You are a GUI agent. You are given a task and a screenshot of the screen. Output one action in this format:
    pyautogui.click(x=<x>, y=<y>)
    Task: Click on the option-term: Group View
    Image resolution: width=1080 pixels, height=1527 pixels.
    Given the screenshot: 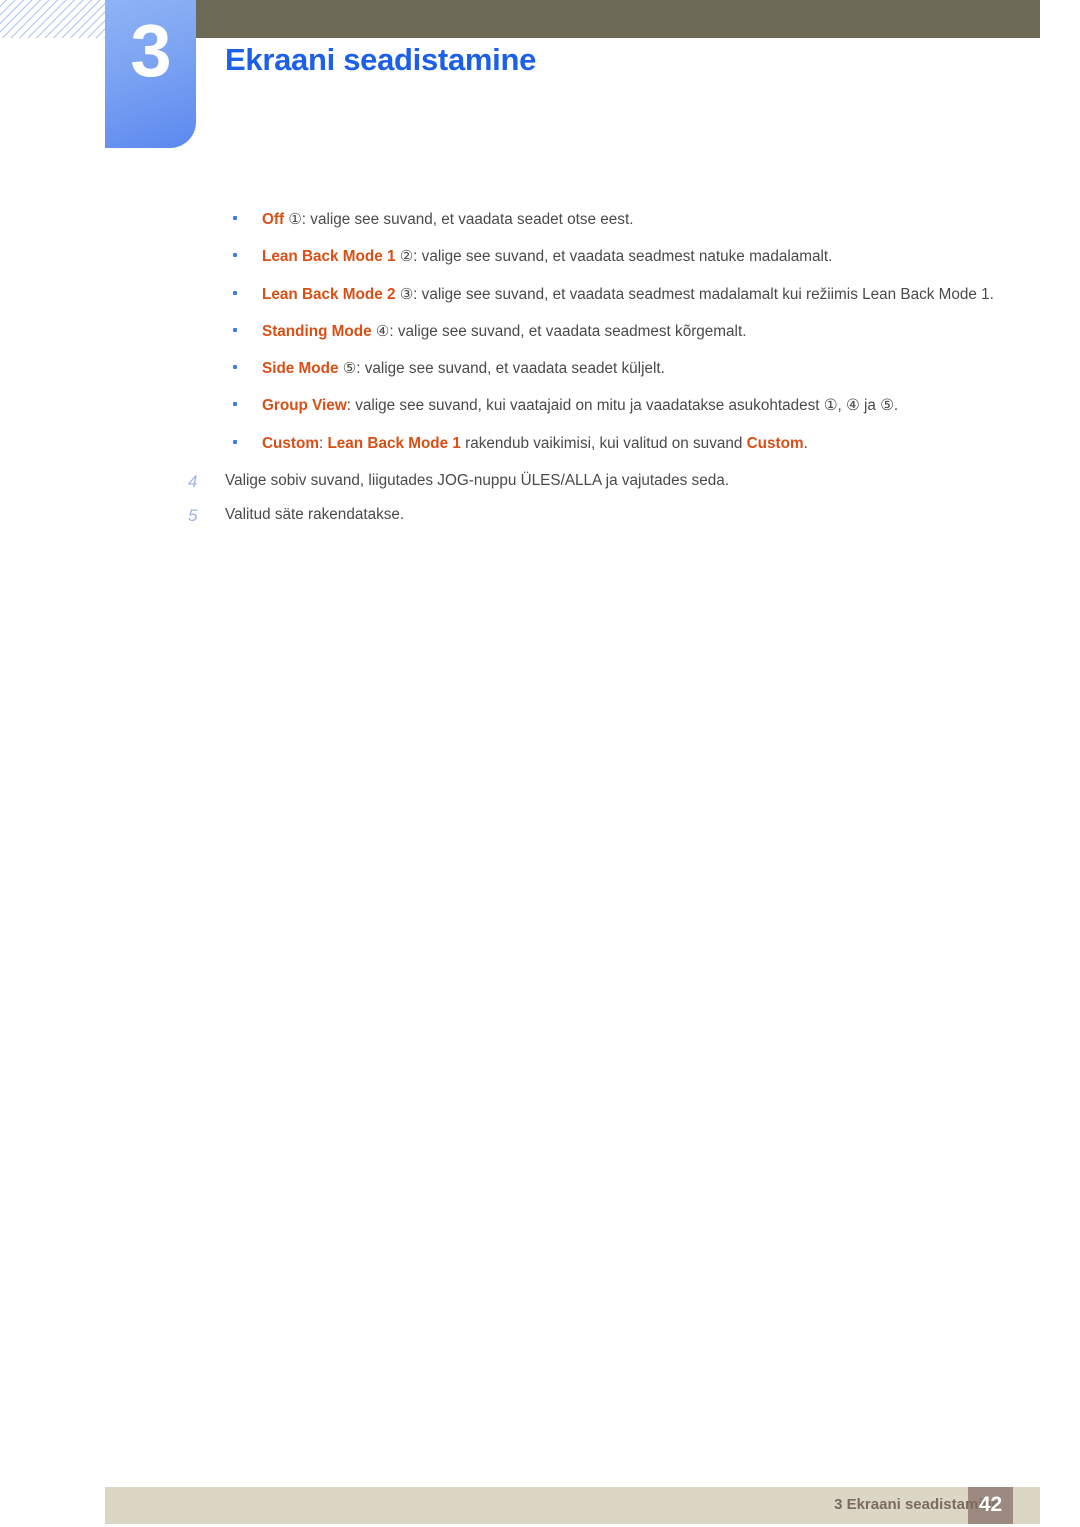 What is the action you would take?
    pyautogui.click(x=304, y=406)
    